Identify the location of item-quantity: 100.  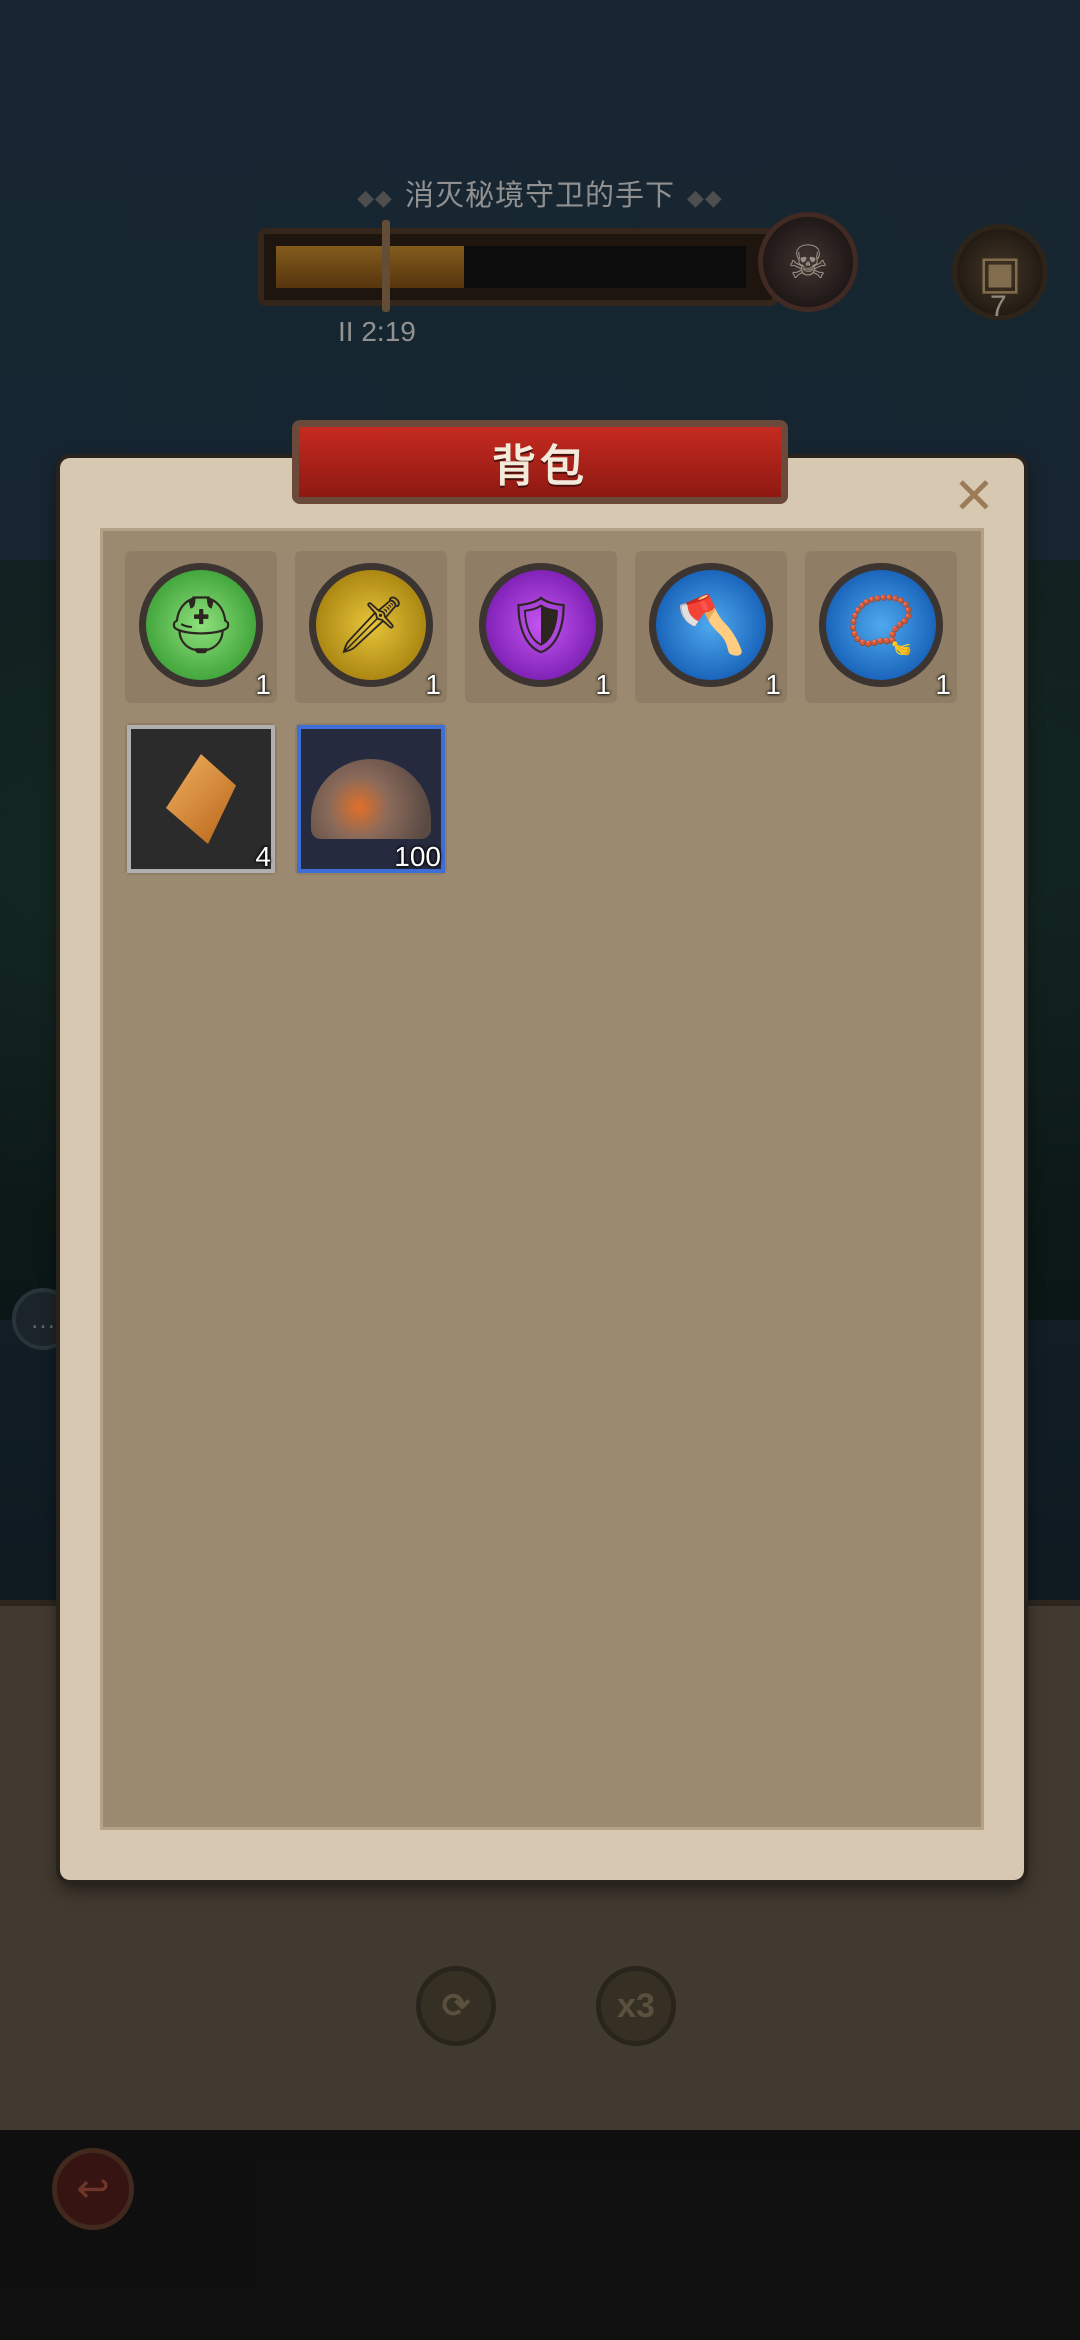
(417, 856).